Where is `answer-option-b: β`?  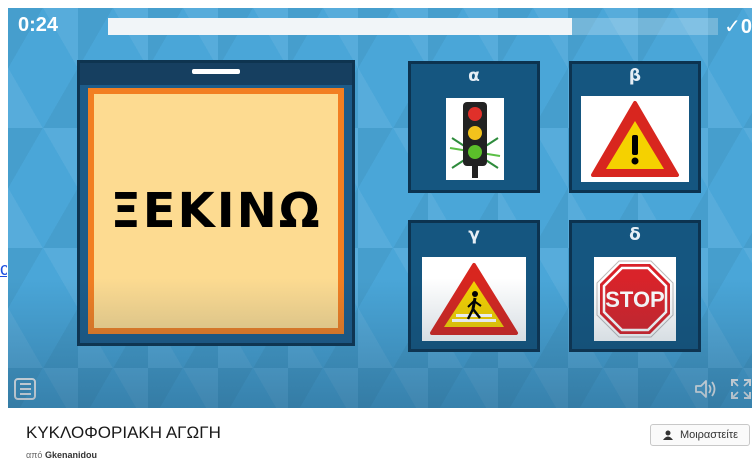 answer-option-b: β is located at coordinates (635, 127).